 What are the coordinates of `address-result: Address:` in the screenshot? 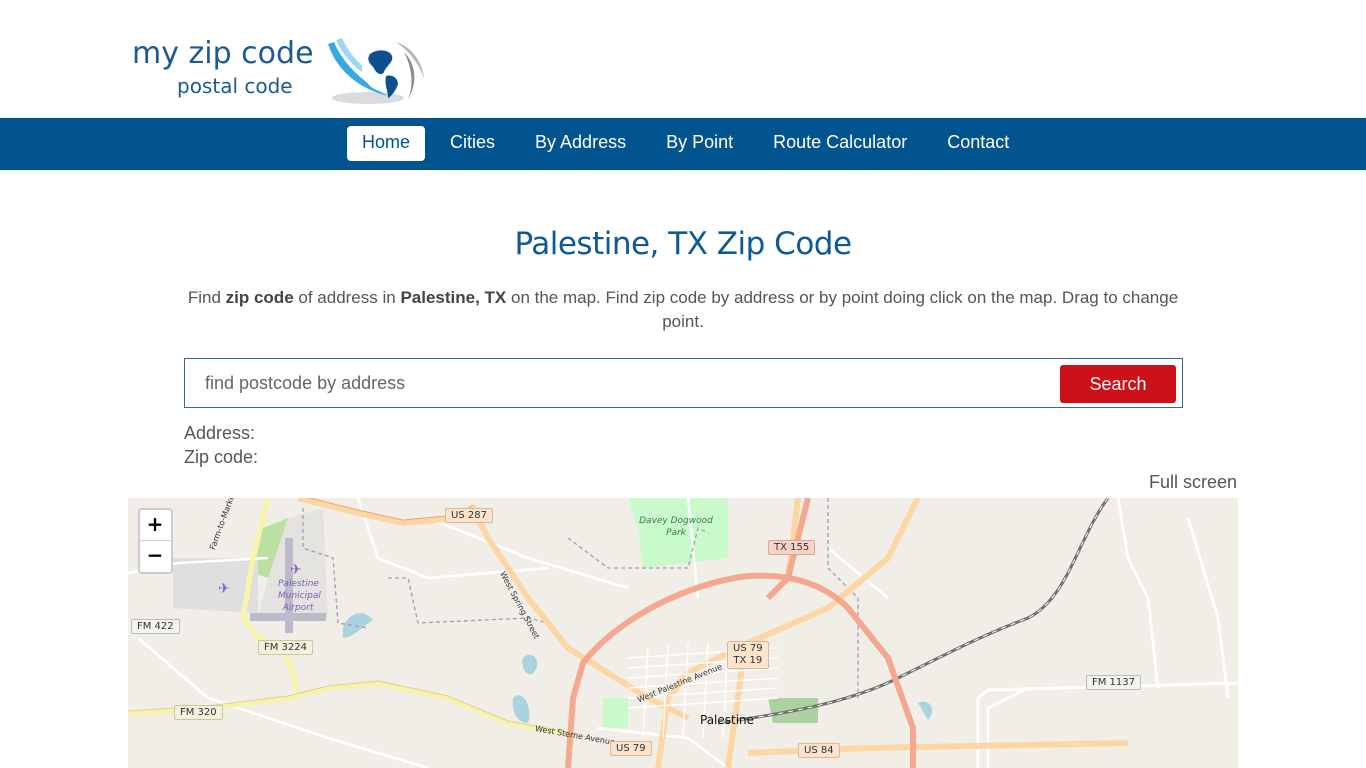 It's located at (219, 433).